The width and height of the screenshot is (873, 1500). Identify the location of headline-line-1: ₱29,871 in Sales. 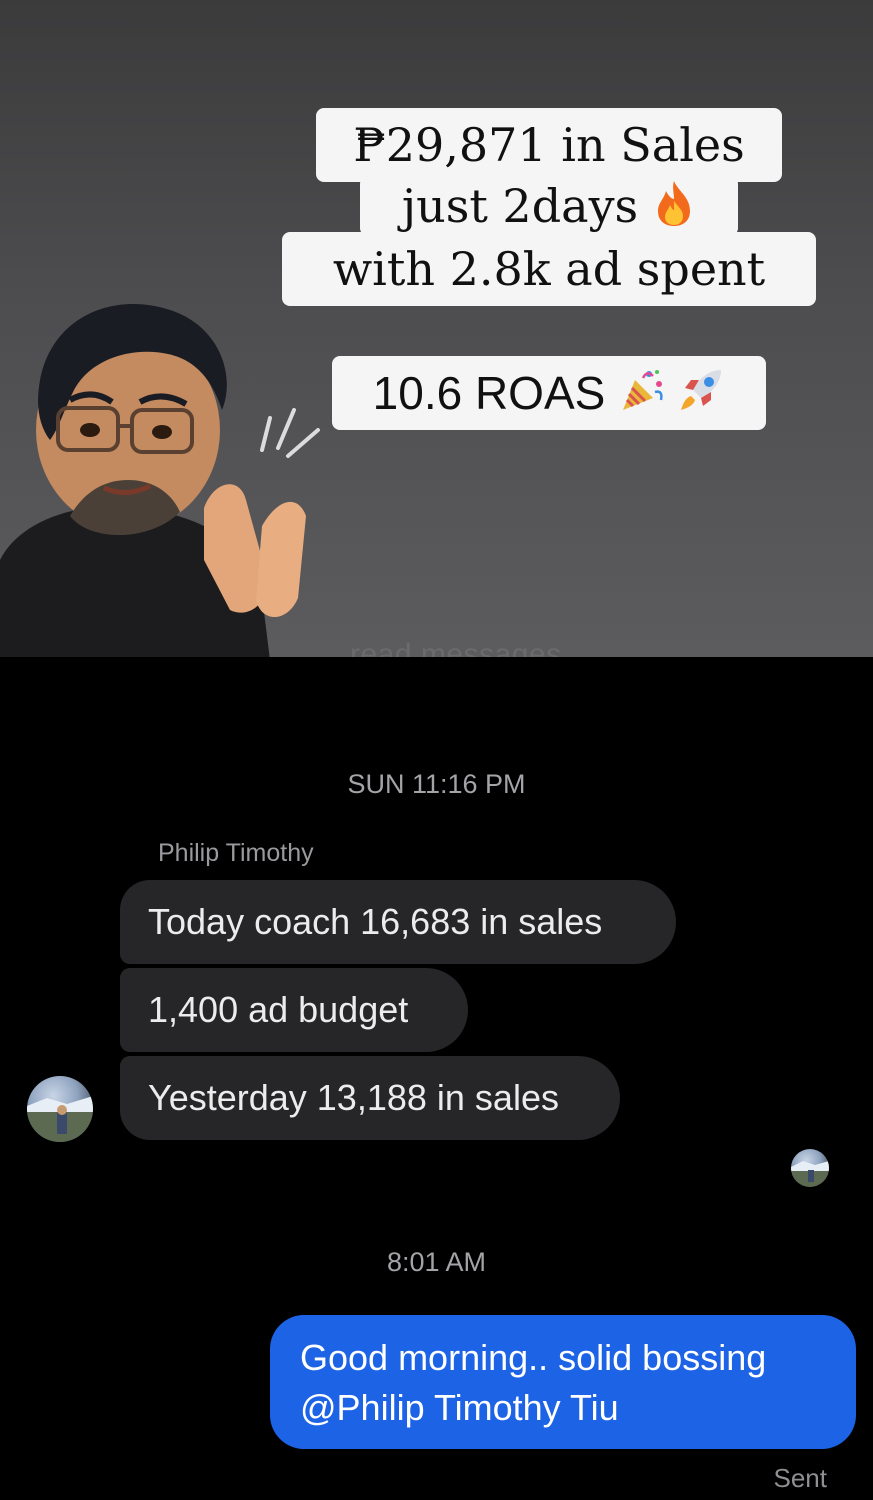
(549, 145).